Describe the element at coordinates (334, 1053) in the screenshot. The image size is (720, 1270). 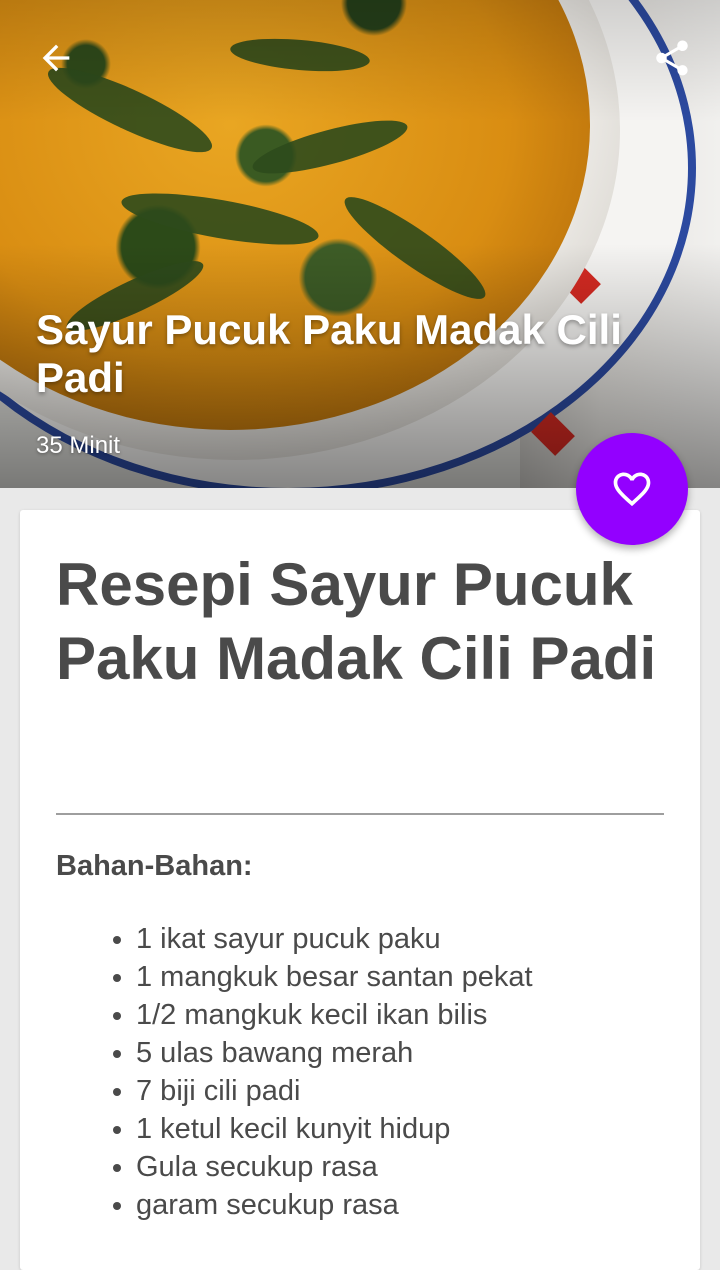
I see `ingredient-item: 5 ulas bawang merah` at that location.